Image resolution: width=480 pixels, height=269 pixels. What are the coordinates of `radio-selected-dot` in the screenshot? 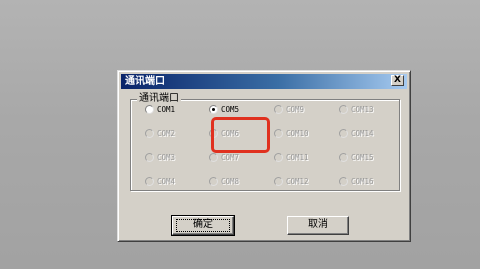 It's located at (213, 109).